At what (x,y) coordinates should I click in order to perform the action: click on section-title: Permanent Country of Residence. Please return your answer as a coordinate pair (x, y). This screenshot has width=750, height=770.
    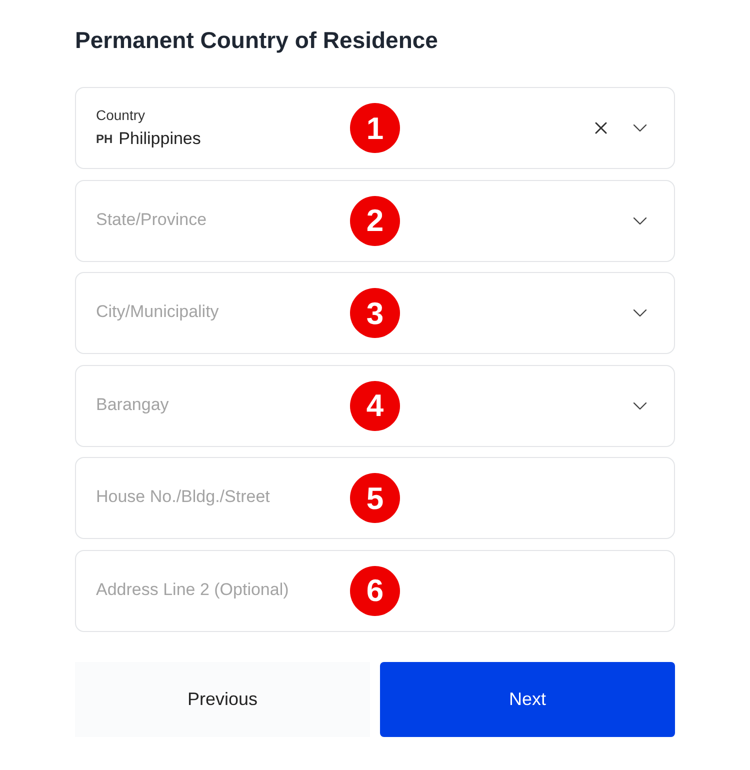
    Looking at the image, I should click on (257, 40).